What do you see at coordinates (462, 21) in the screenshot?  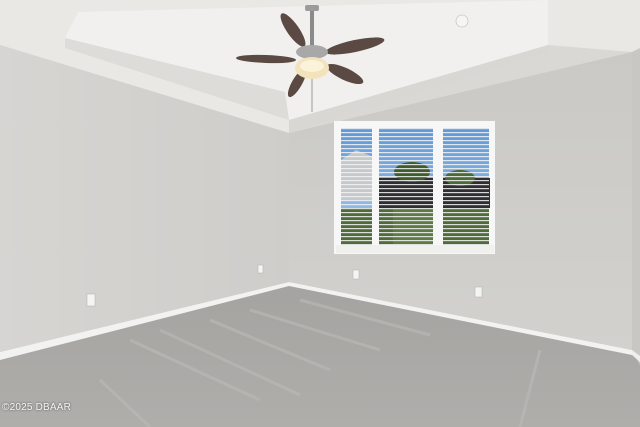 I see `smoke-detector` at bounding box center [462, 21].